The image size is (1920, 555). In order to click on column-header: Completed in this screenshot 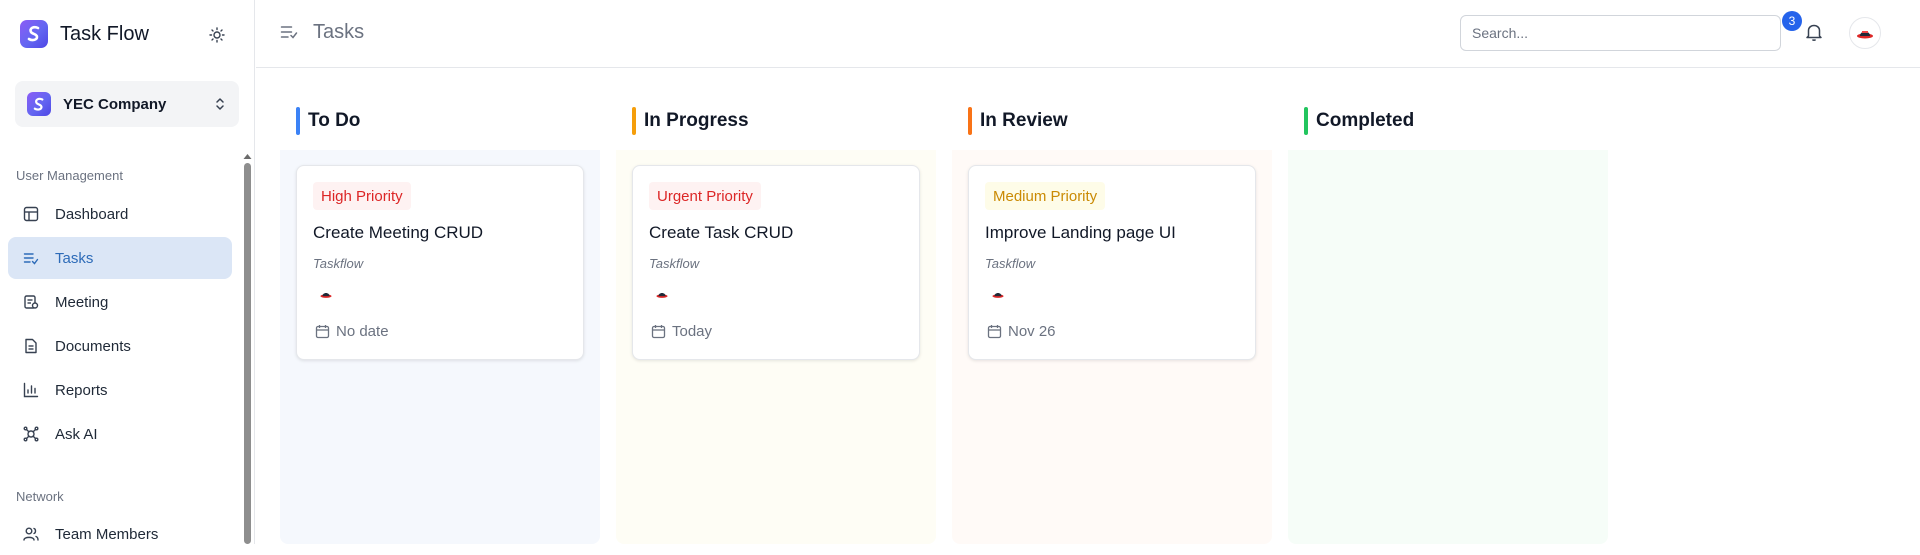, I will do `click(1359, 121)`.